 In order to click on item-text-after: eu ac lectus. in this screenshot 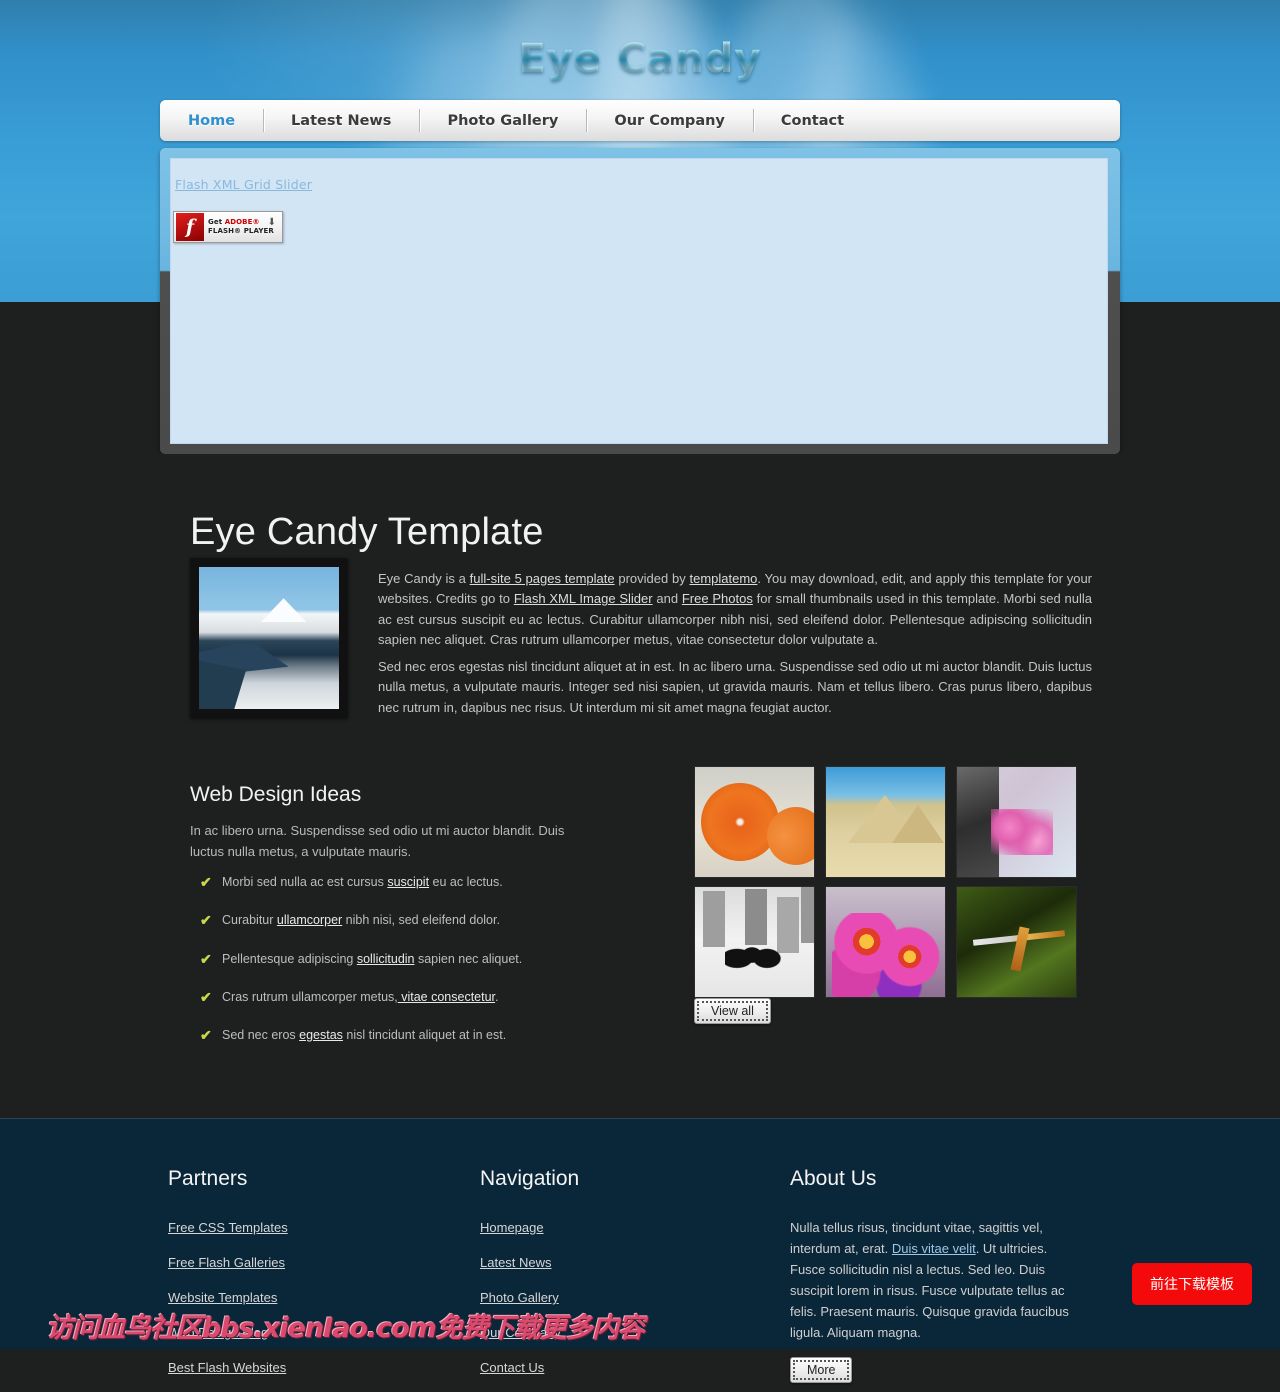, I will do `click(466, 882)`.